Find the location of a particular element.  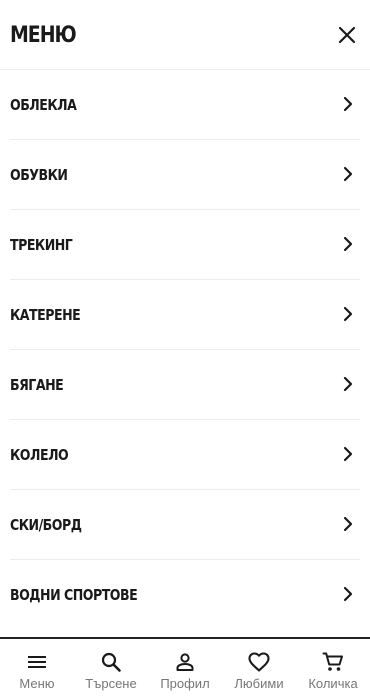

menu-item-water-sports: ВОДНИ СПОРТОВЕ is located at coordinates (185, 595).